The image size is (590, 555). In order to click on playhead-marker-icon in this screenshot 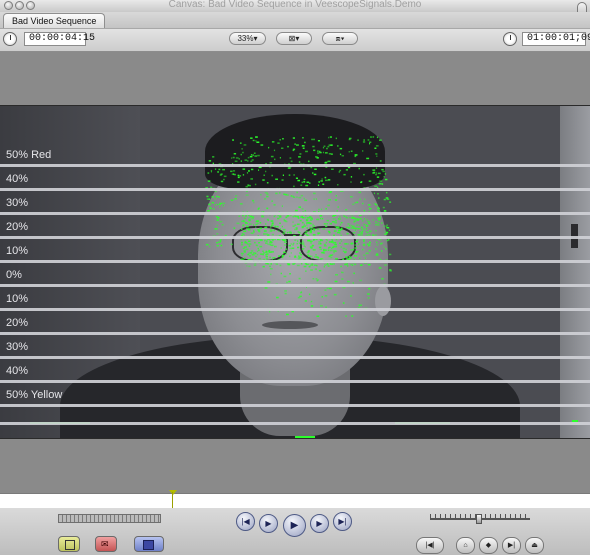, I will do `click(173, 492)`.